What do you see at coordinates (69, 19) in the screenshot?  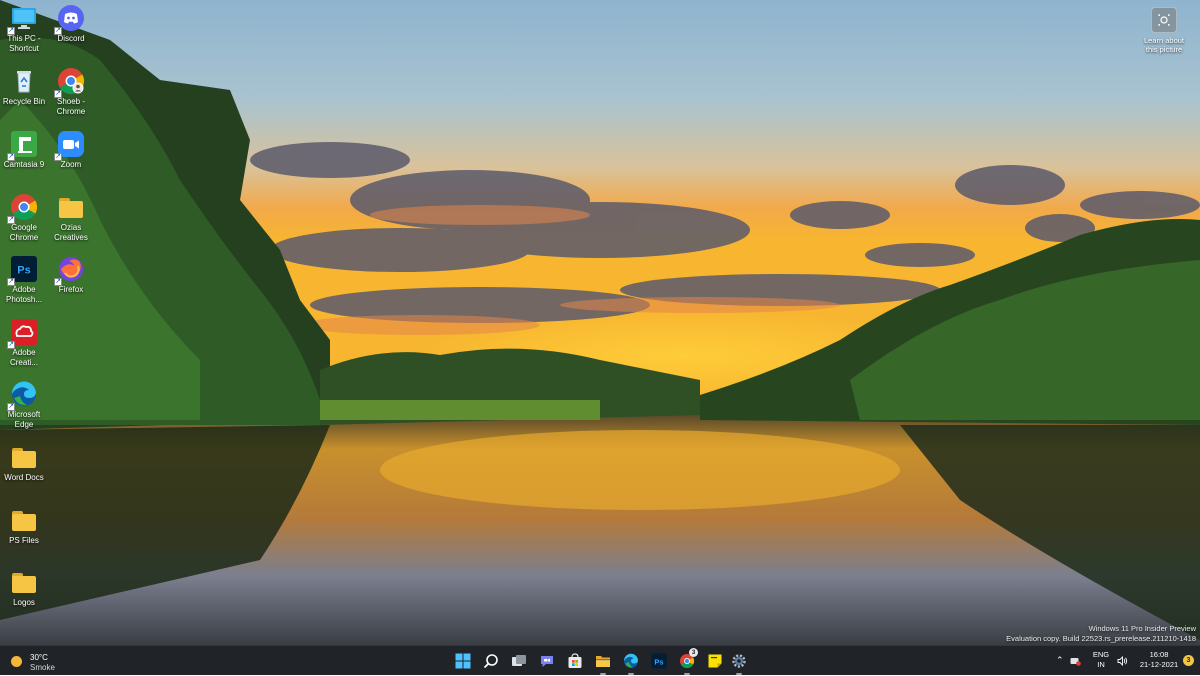 I see `discord-icon: ↗` at bounding box center [69, 19].